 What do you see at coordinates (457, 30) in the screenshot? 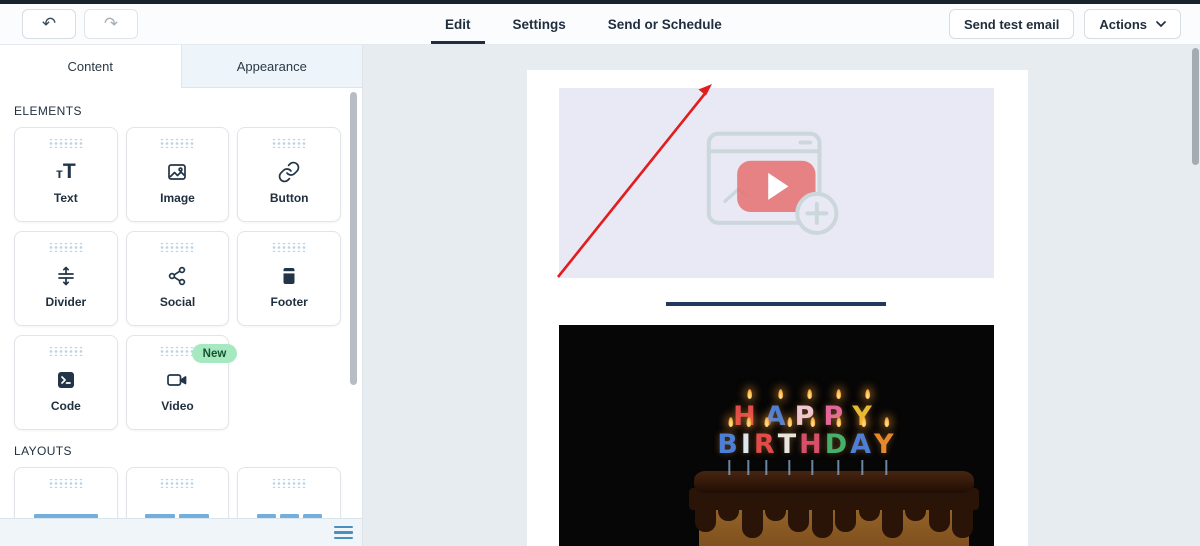
I see `tab-edit: Edit` at bounding box center [457, 30].